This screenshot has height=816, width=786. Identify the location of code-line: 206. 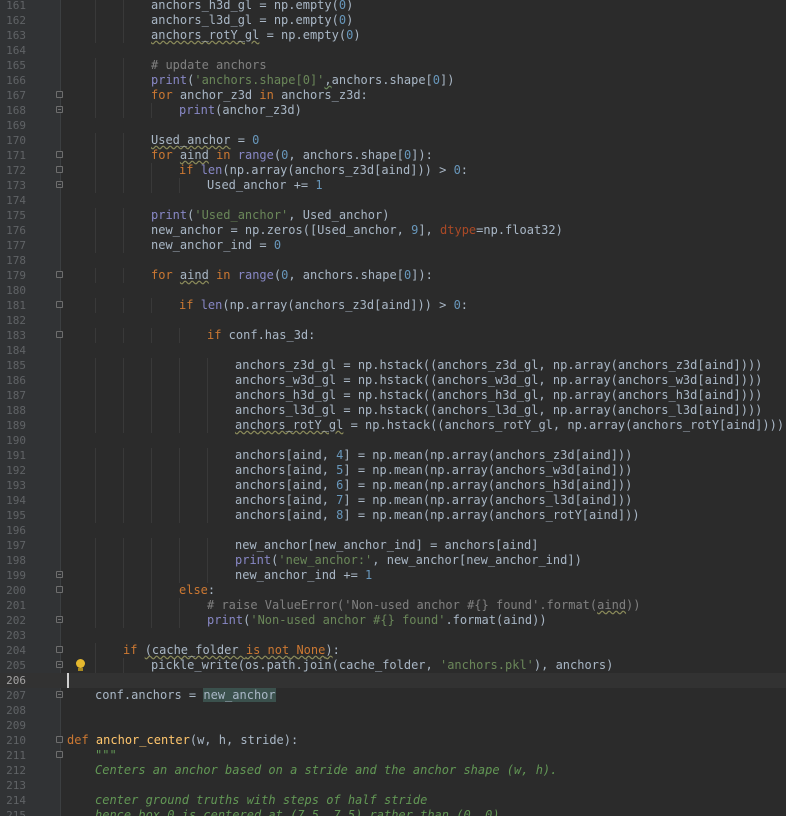
(393, 680).